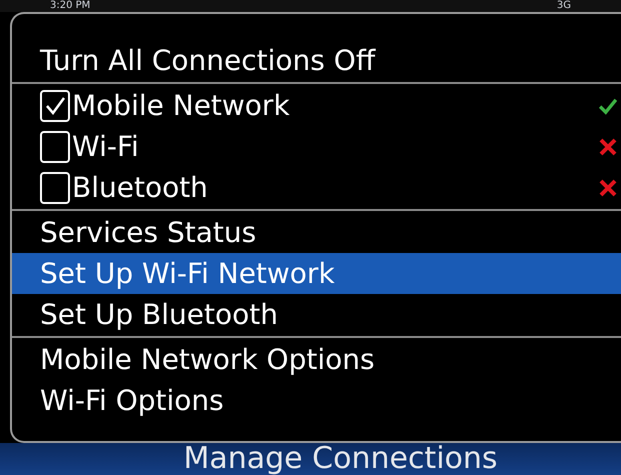  I want to click on network-indicator: 3G, so click(563, 6).